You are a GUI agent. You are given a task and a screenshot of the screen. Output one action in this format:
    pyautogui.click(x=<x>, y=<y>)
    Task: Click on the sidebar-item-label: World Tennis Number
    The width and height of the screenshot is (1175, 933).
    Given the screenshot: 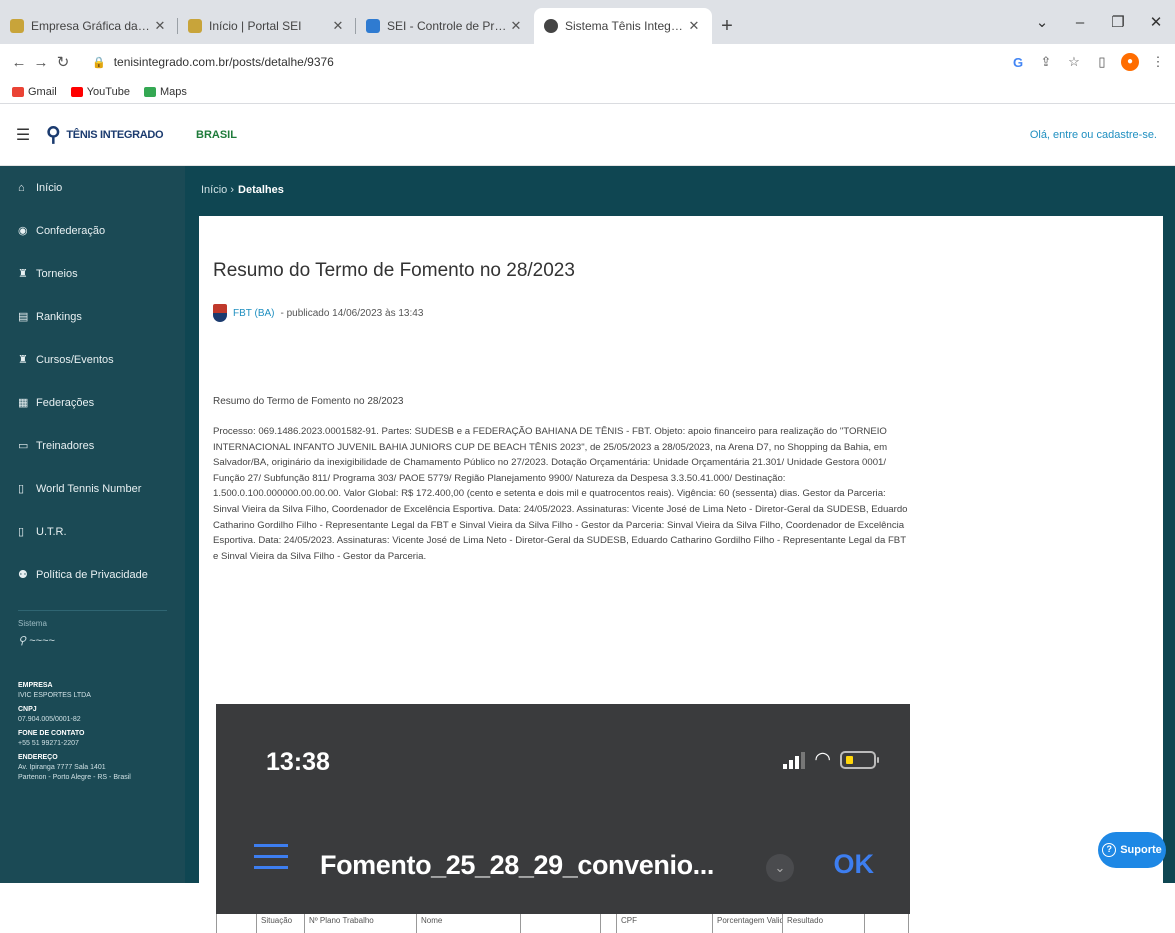 What is the action you would take?
    pyautogui.click(x=89, y=488)
    